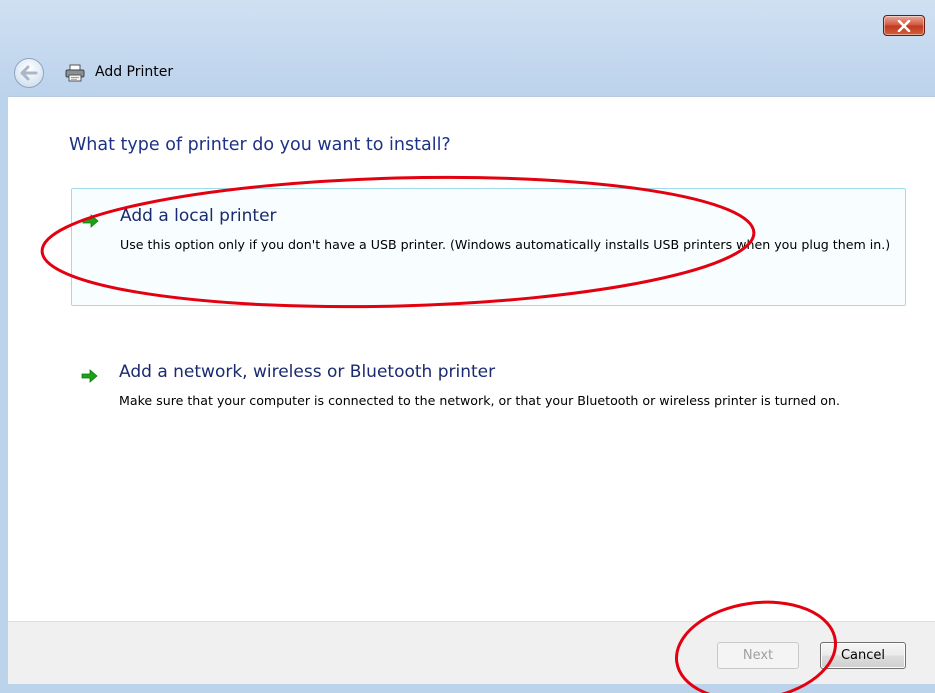  I want to click on close-button, so click(904, 25).